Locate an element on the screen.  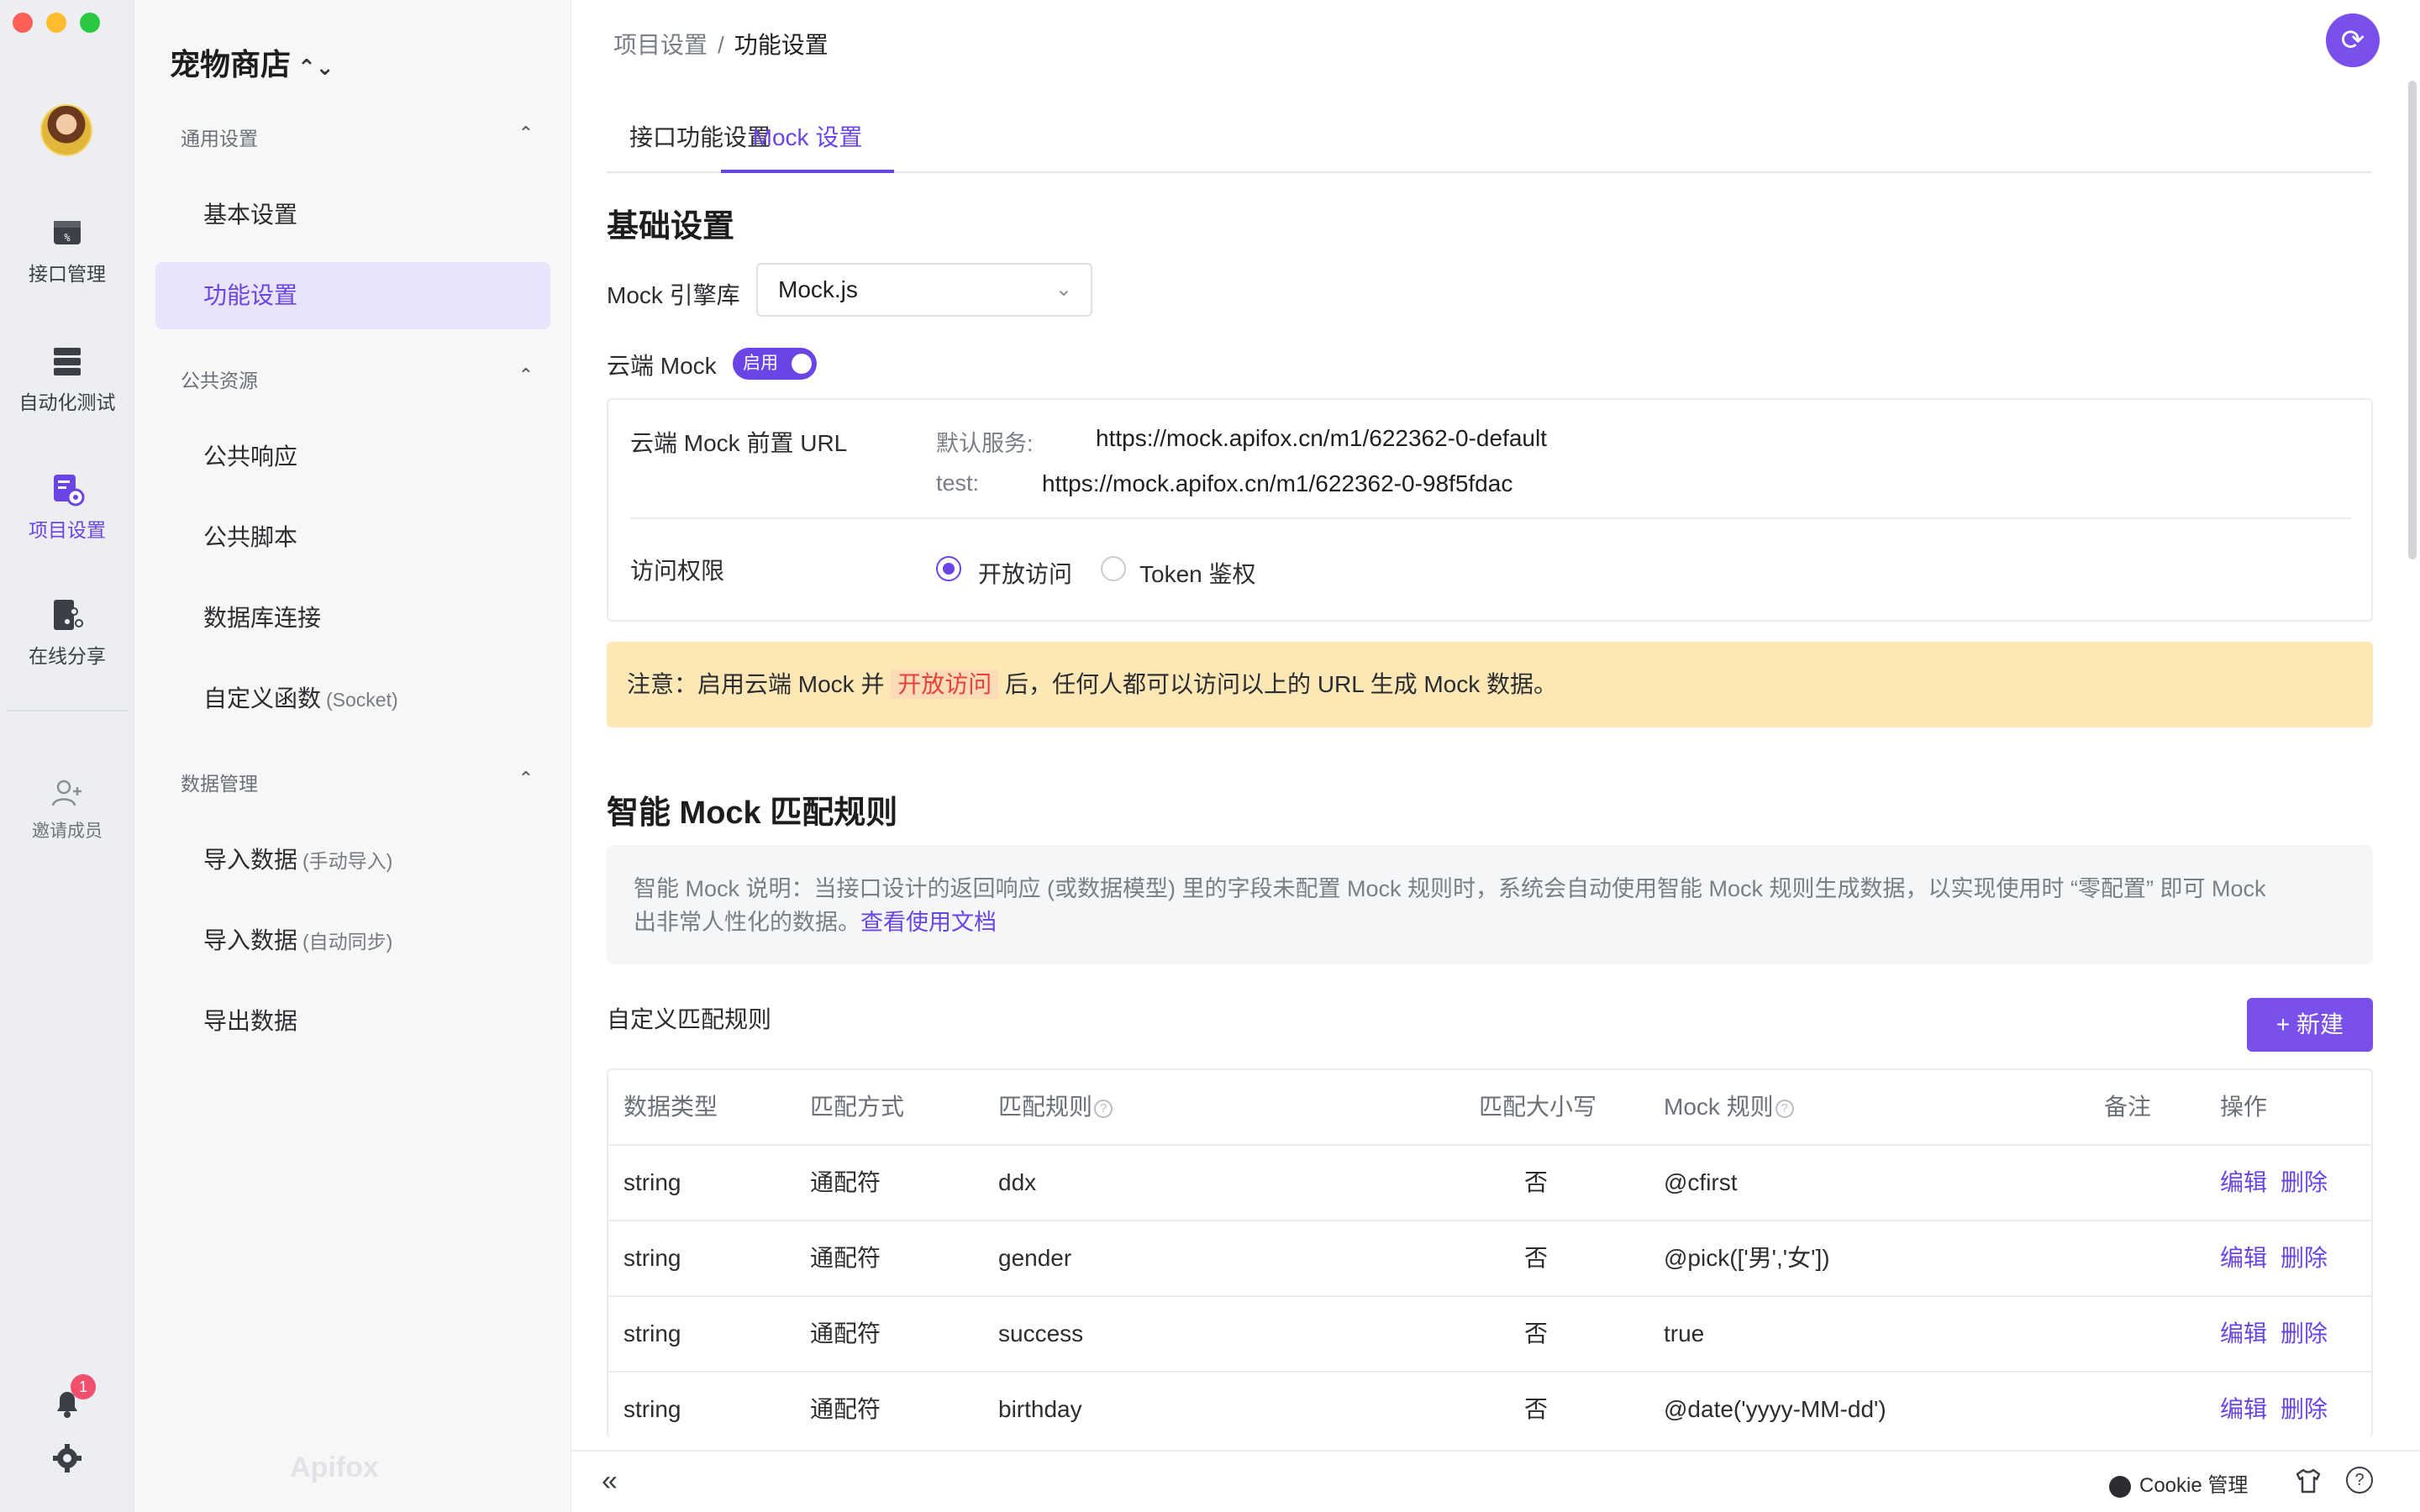
cell-rule: gender is located at coordinates (1035, 1258).